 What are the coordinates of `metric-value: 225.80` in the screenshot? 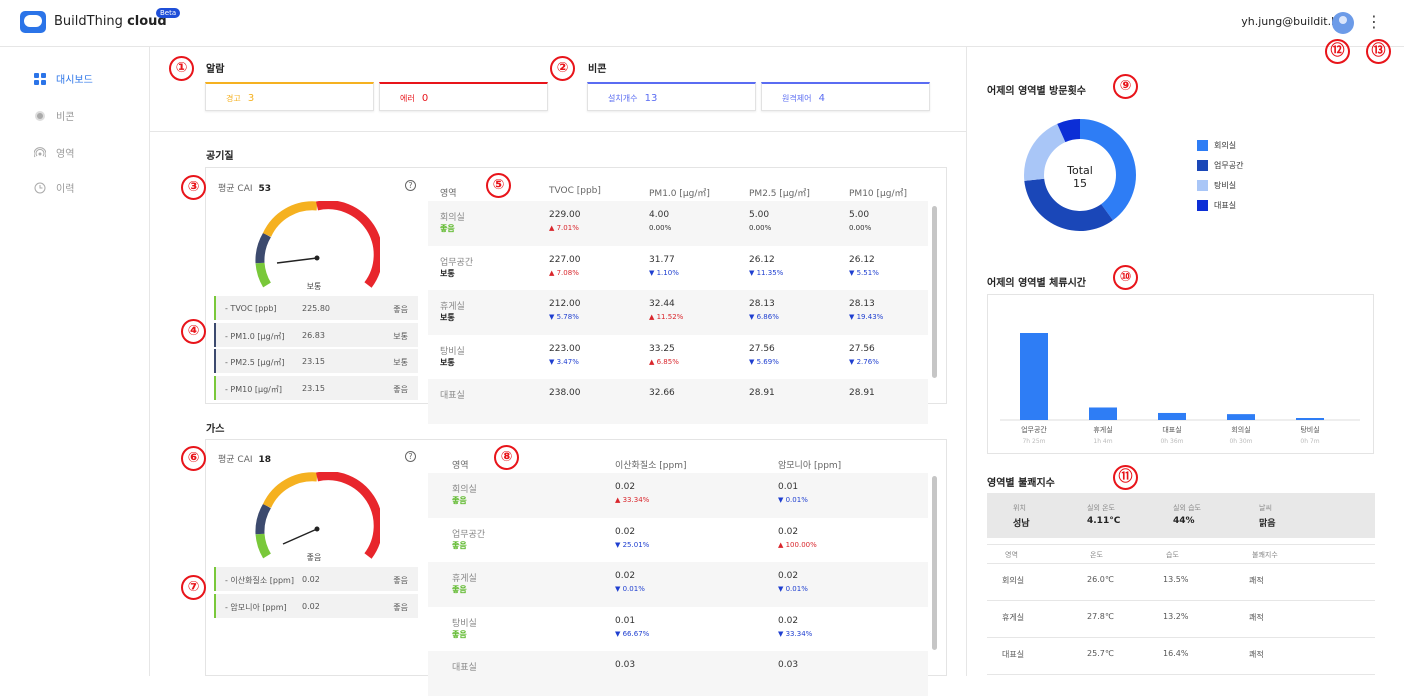 It's located at (316, 308).